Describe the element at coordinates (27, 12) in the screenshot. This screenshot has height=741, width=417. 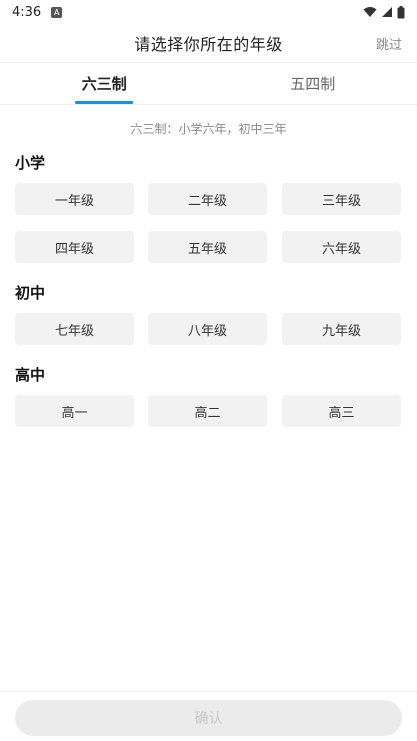
I see `status-time: 4:36` at that location.